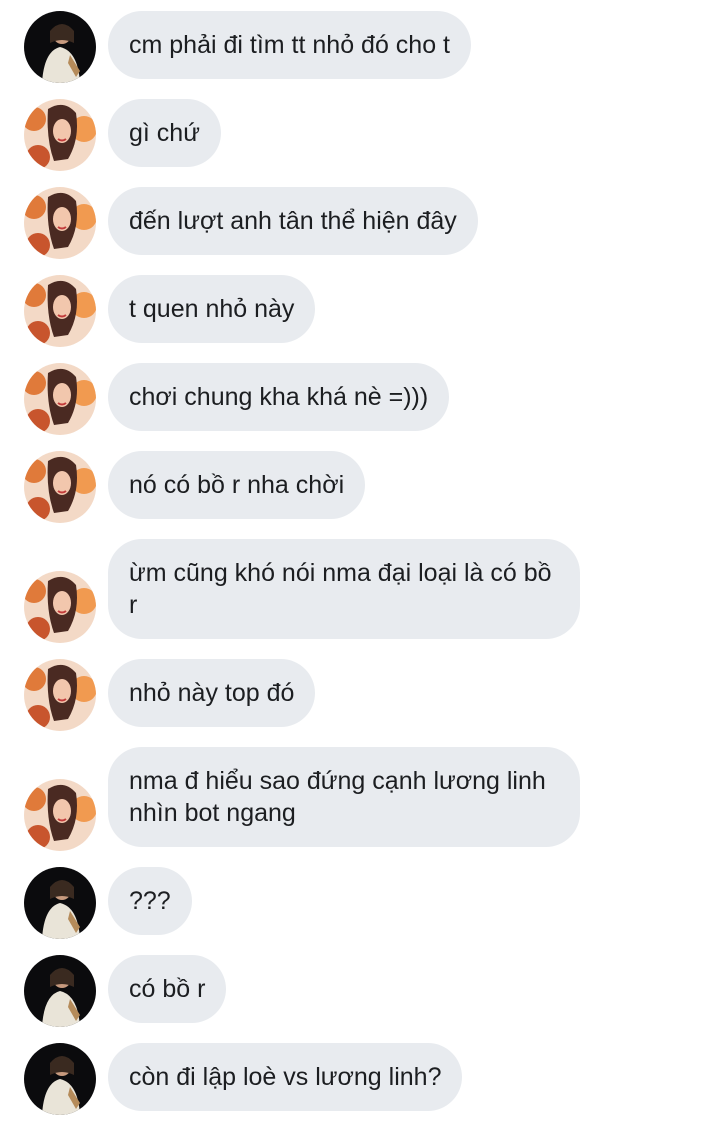 This screenshot has height=1123, width=720. What do you see at coordinates (150, 901) in the screenshot?
I see `message-bubble: ???` at bounding box center [150, 901].